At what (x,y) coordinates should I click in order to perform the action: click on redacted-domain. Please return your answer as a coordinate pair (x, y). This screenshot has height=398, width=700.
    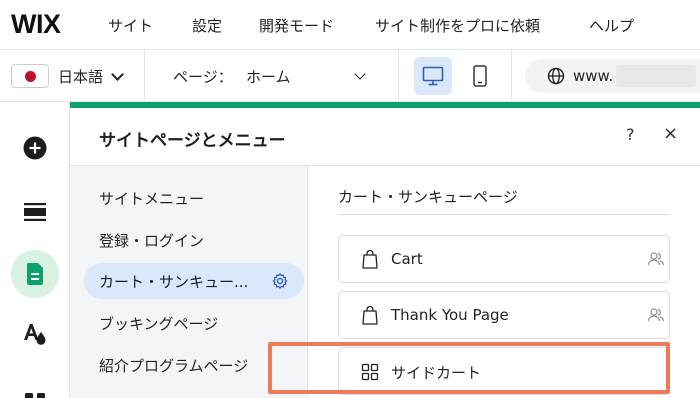
    Looking at the image, I should click on (656, 76).